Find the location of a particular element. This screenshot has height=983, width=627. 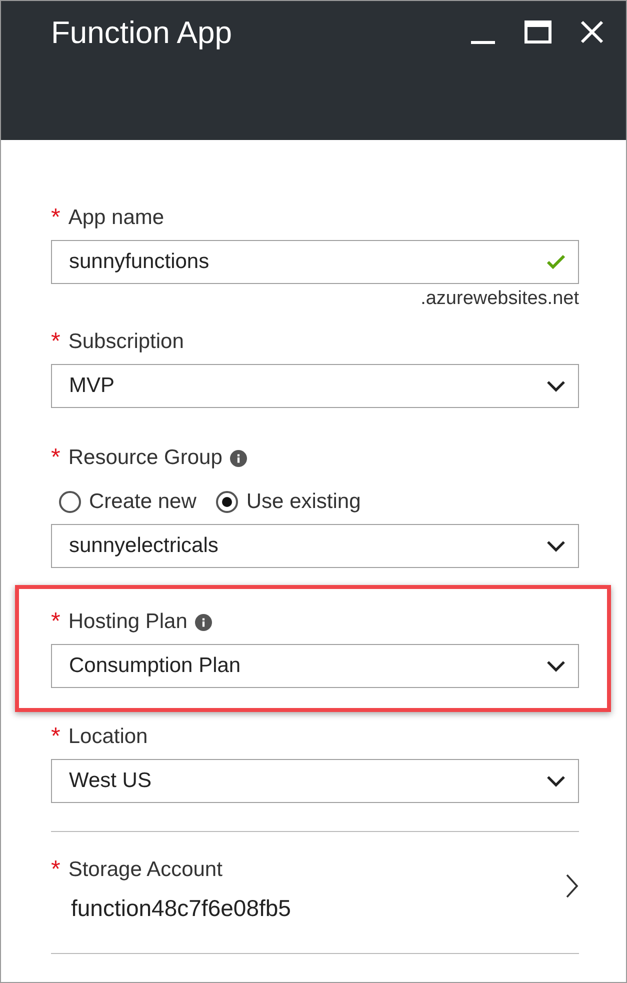

storage-account-row: * Storage Account function48c7f6e08fb5 is located at coordinates (315, 892).